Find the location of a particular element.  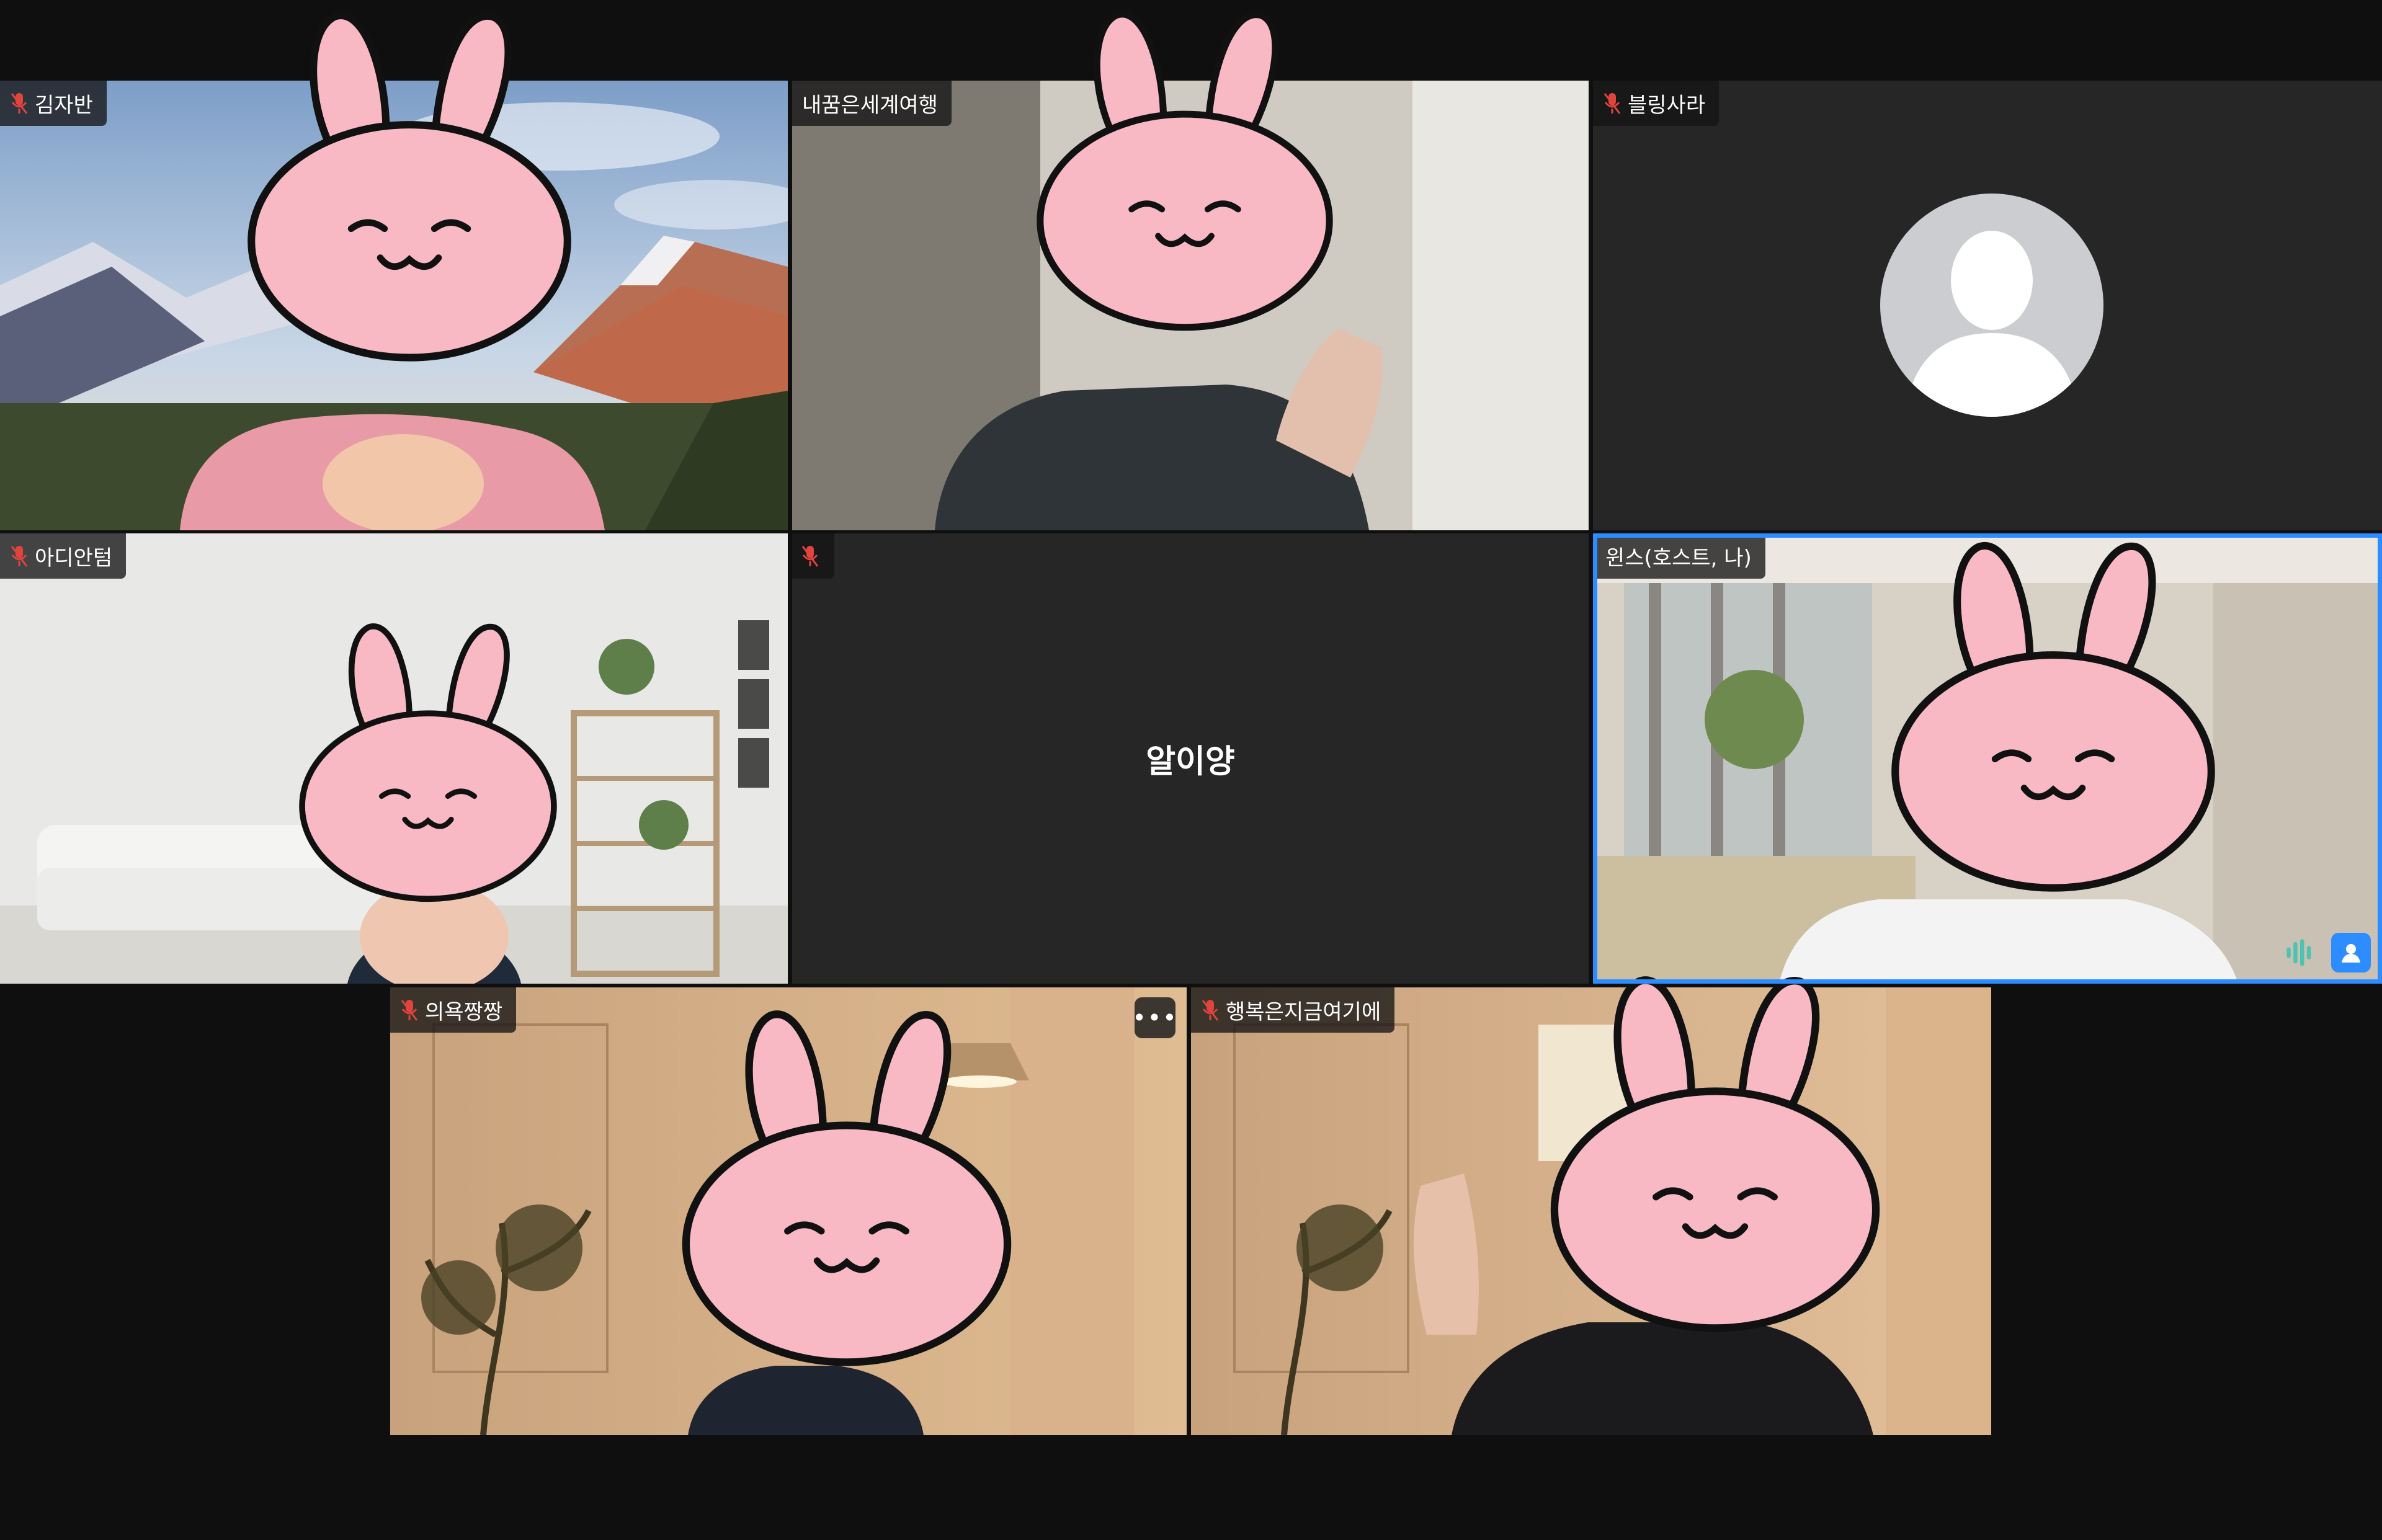

participant-name: 내꿈은세계여행 is located at coordinates (870, 106).